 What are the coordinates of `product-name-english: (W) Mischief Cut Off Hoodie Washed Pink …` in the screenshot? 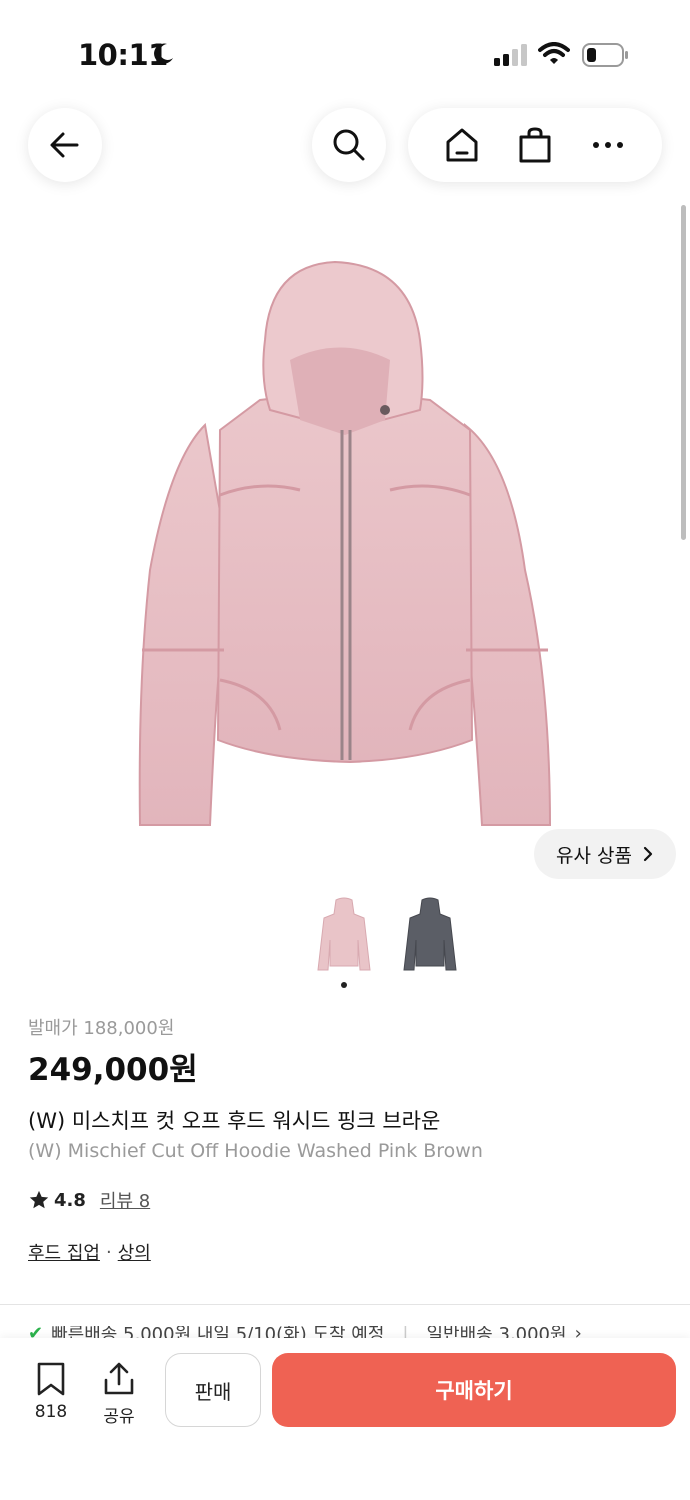 It's located at (255, 1151).